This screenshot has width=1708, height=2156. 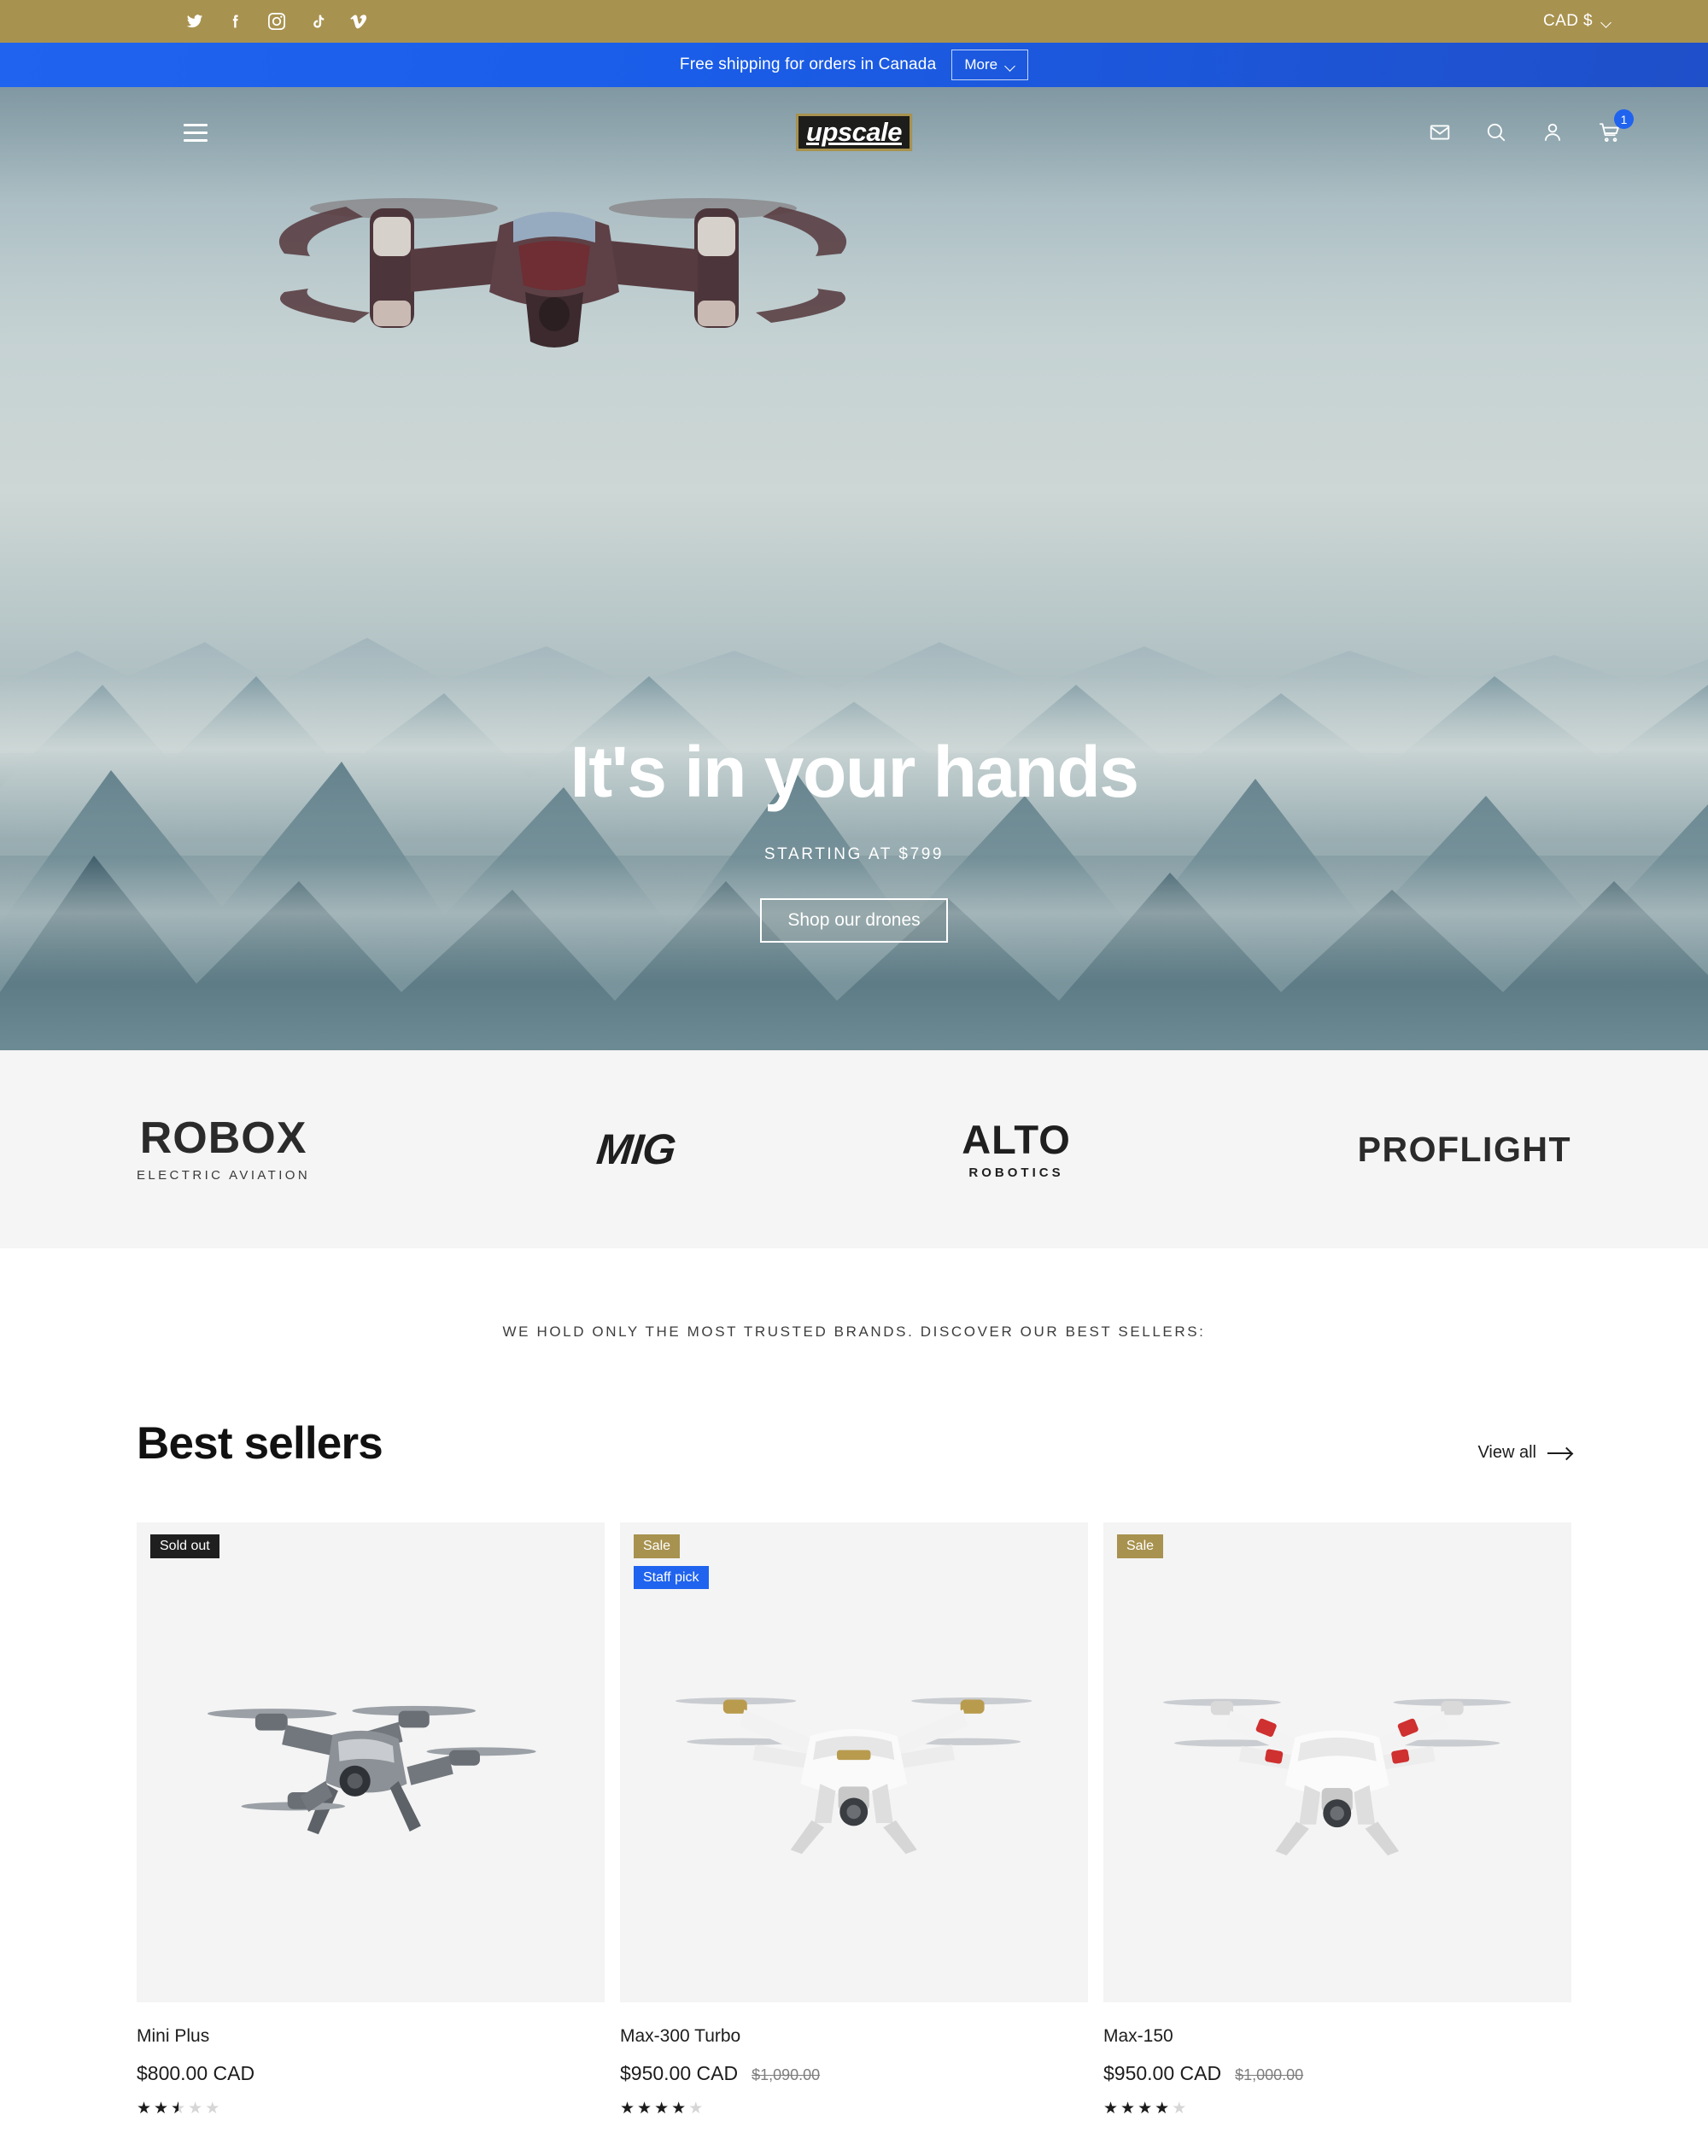 I want to click on account-icon, so click(x=1552, y=132).